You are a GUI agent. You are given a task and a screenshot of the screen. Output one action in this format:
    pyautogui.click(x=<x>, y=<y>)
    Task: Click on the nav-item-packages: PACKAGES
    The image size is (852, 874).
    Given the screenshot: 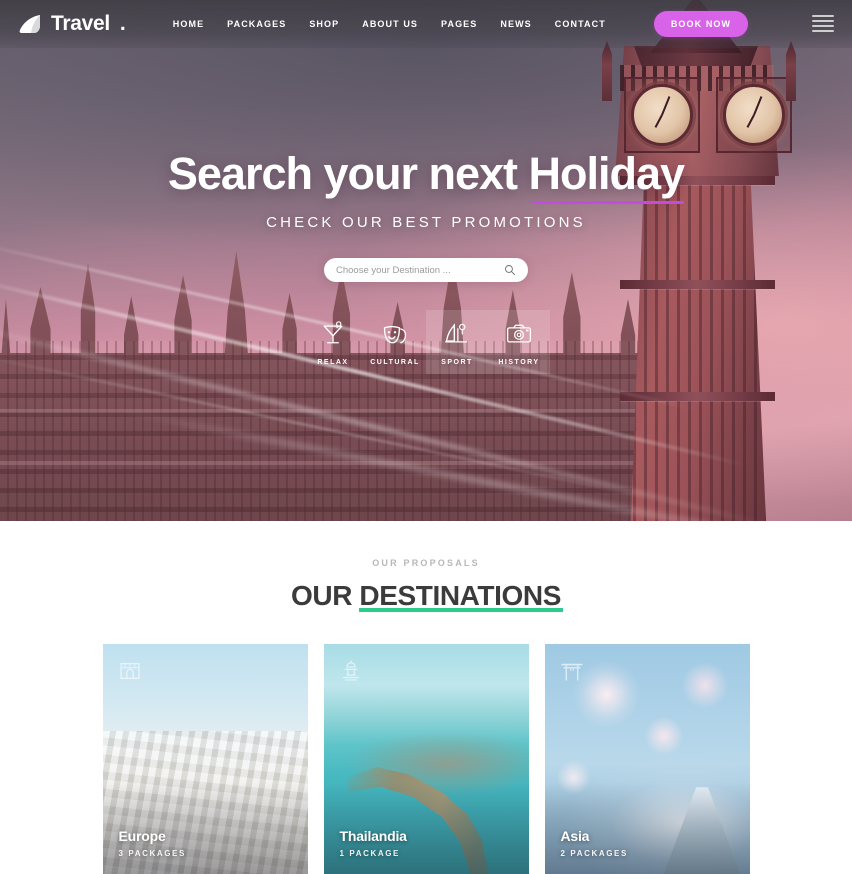 What is the action you would take?
    pyautogui.click(x=256, y=24)
    